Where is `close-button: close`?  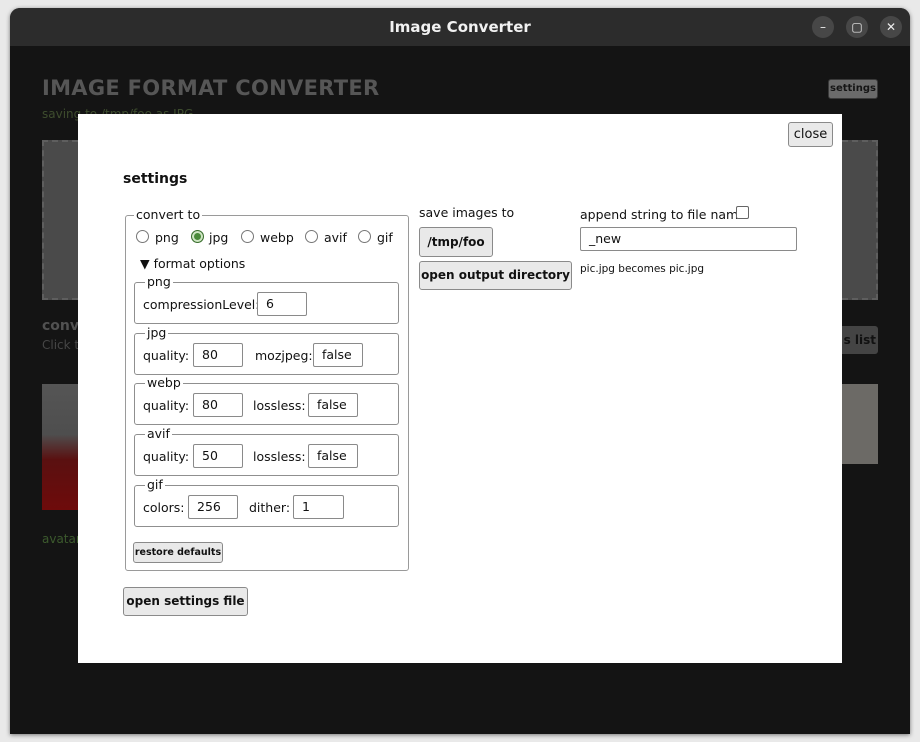
close-button: close is located at coordinates (810, 134).